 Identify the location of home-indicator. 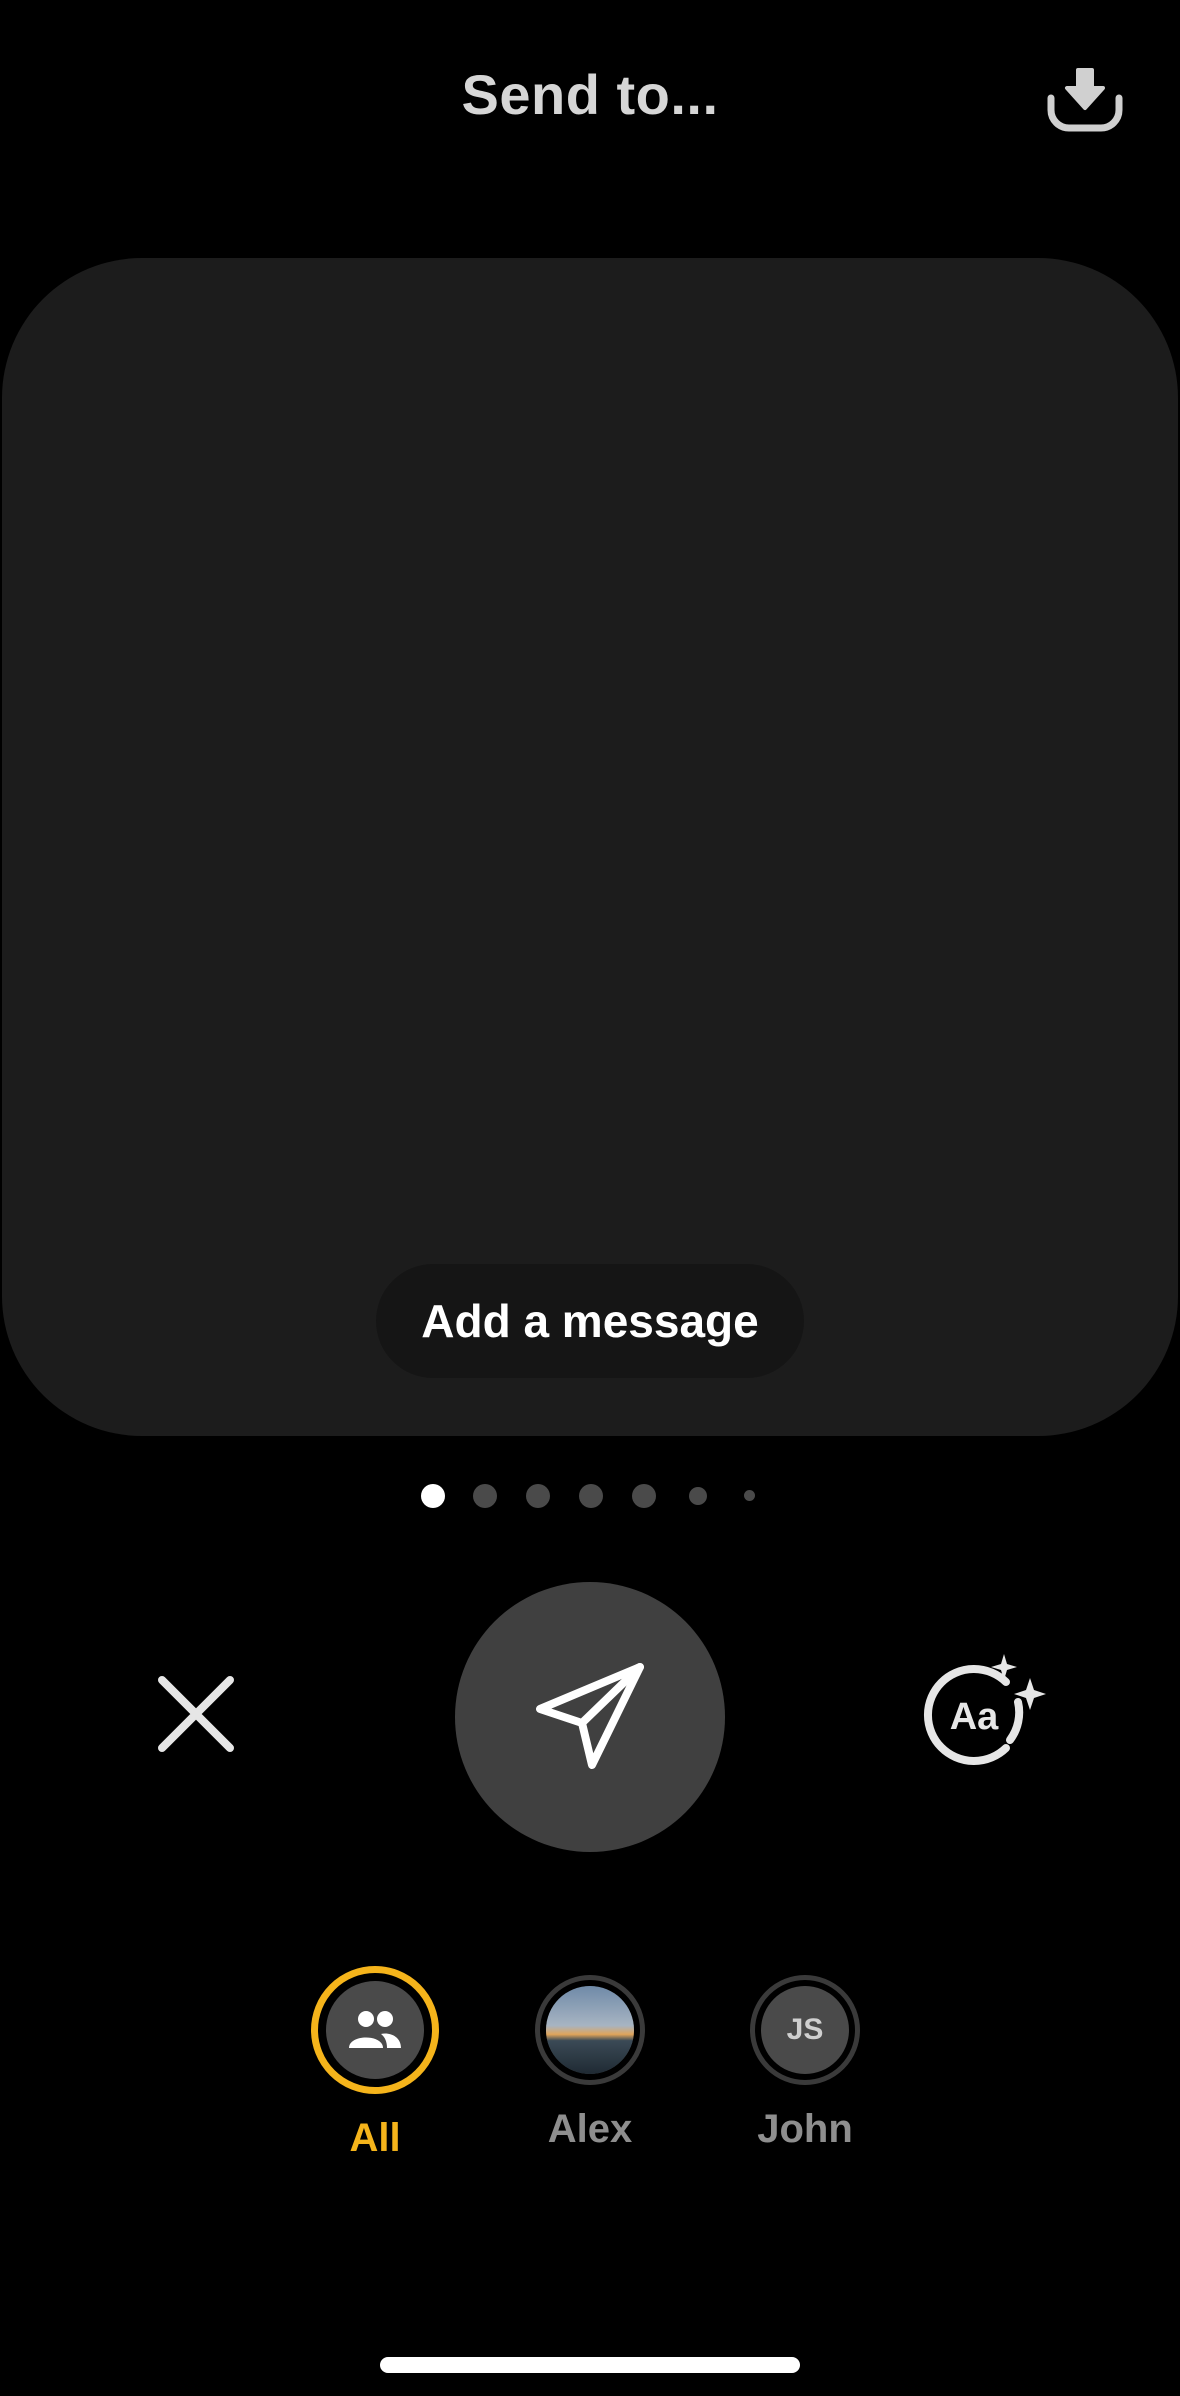
(590, 2365).